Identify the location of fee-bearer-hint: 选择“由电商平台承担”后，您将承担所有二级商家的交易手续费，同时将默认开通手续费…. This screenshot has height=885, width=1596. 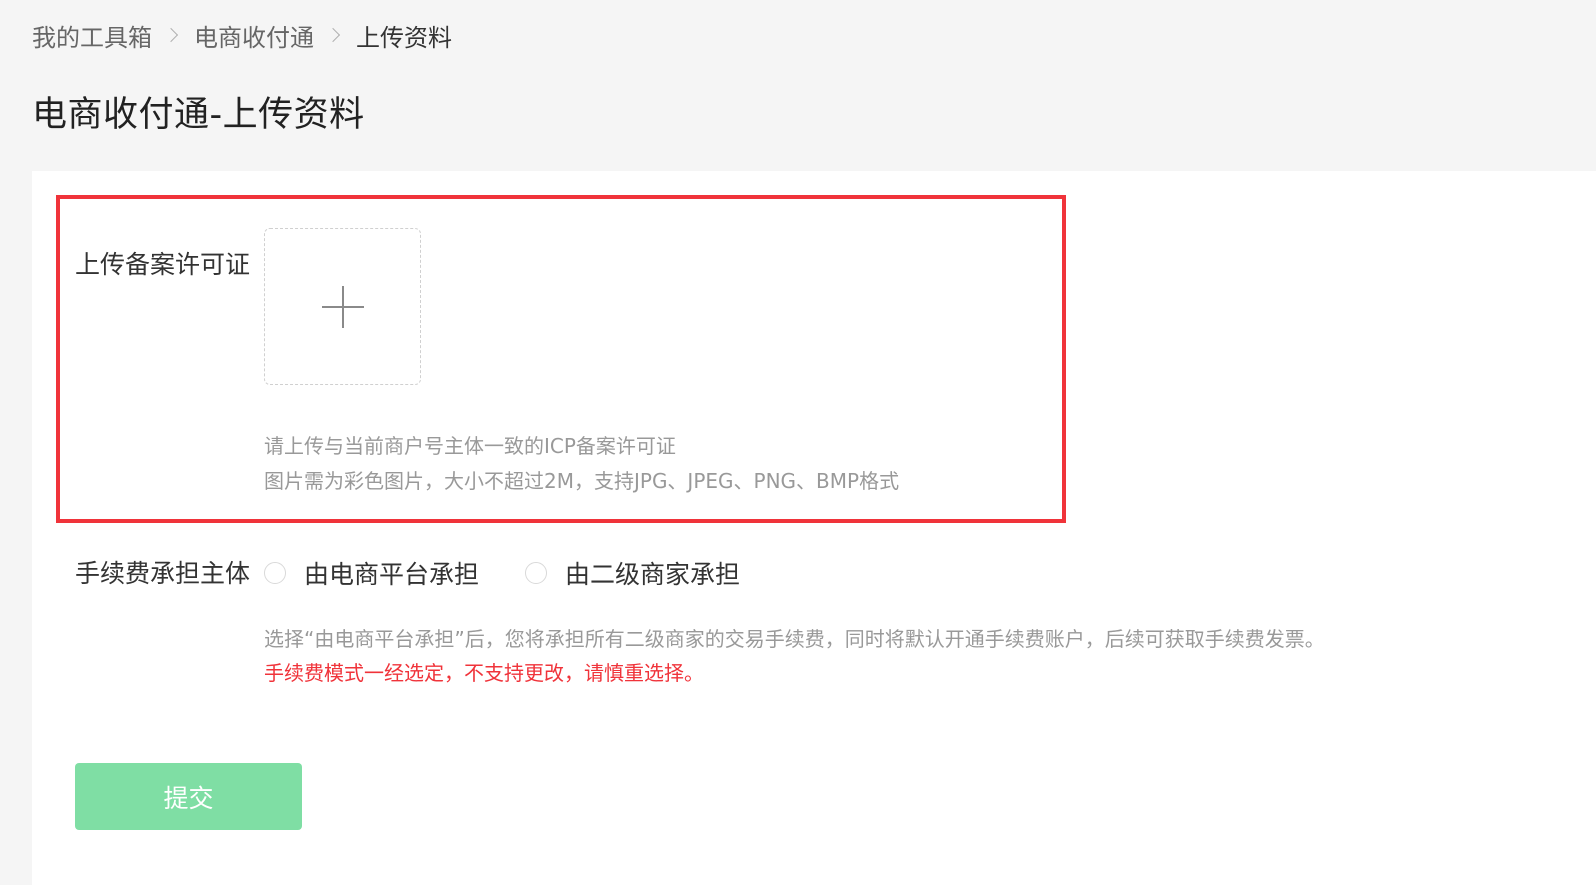
(794, 639).